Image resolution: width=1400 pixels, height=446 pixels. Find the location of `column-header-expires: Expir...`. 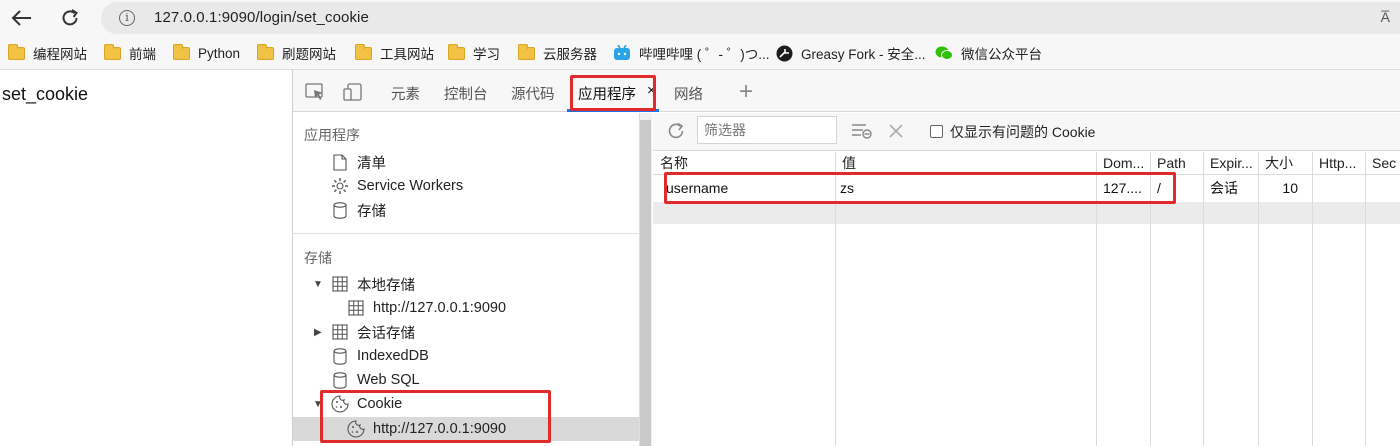

column-header-expires: Expir... is located at coordinates (1230, 163).